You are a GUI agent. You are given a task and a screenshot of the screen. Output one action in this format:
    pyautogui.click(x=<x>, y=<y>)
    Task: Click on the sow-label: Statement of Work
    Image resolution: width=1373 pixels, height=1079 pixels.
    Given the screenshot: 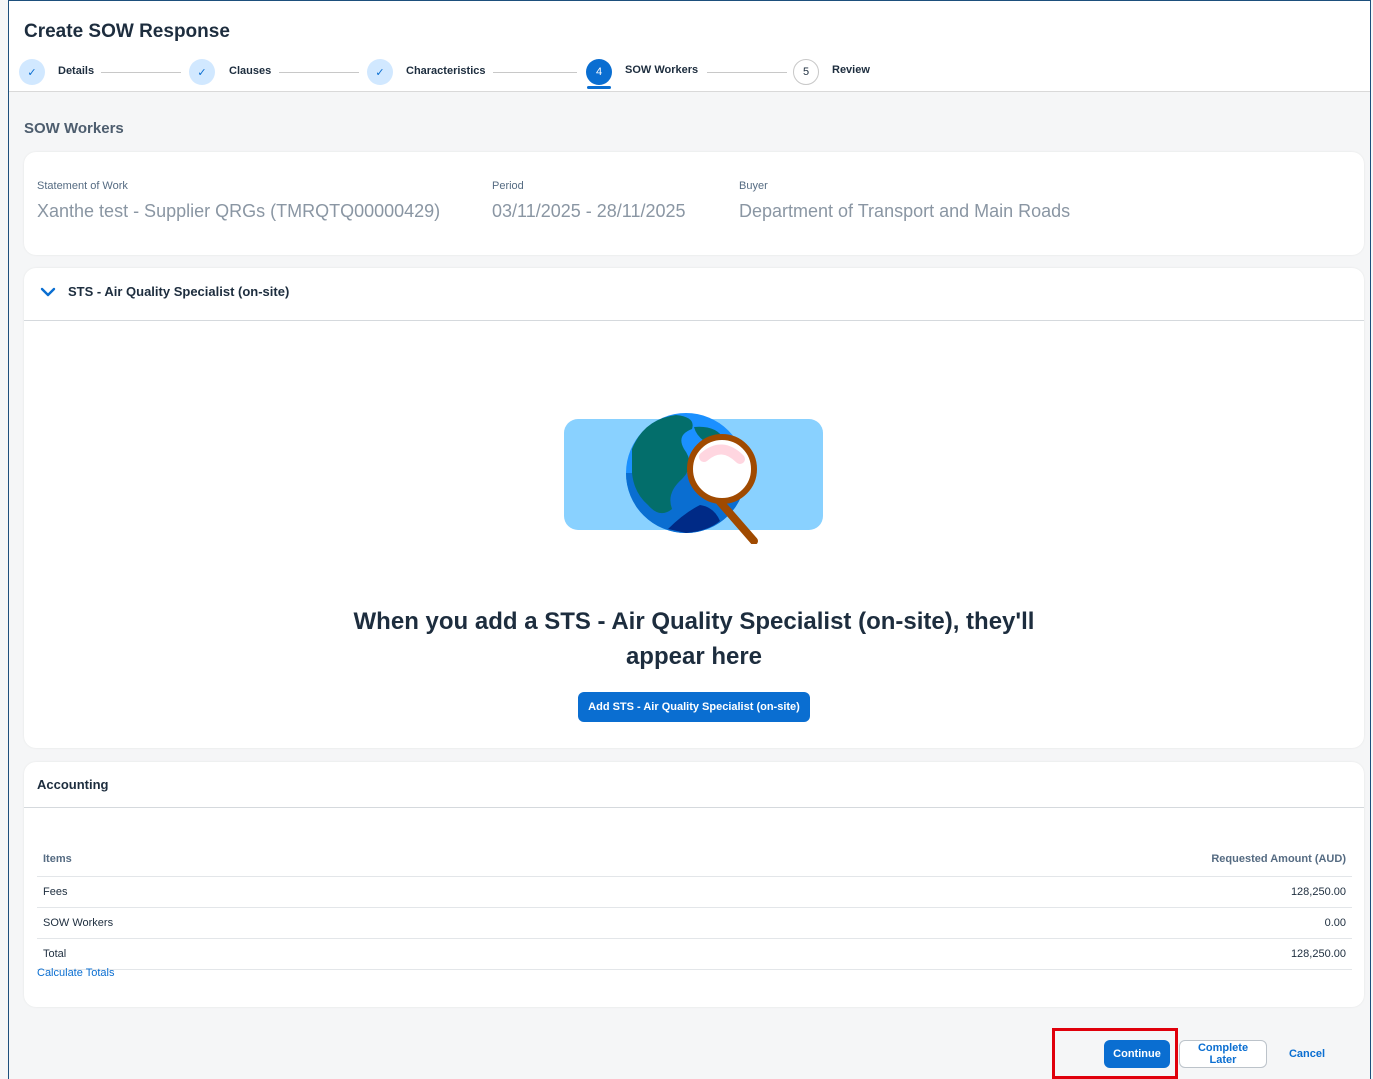 What is the action you would take?
    pyautogui.click(x=82, y=186)
    